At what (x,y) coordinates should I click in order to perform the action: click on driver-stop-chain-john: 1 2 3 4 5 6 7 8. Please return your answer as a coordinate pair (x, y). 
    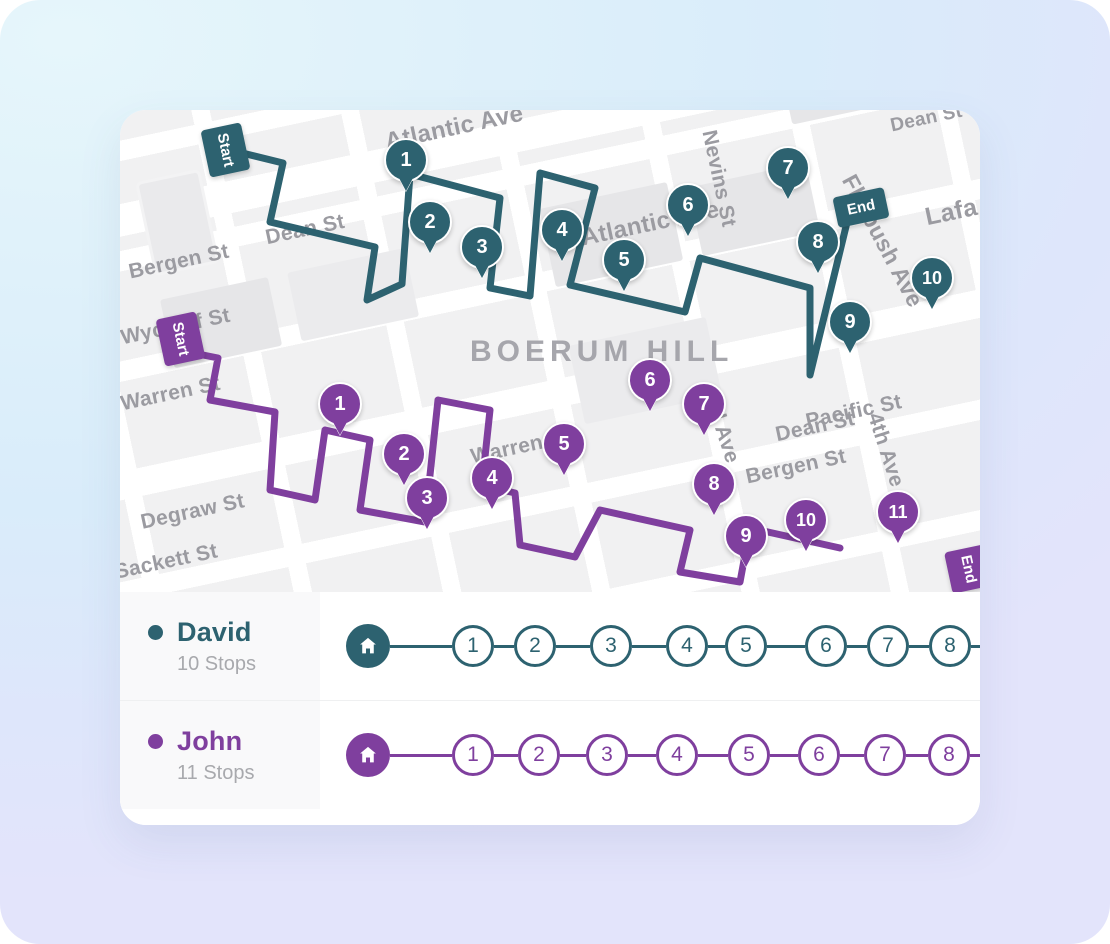
    Looking at the image, I should click on (650, 755).